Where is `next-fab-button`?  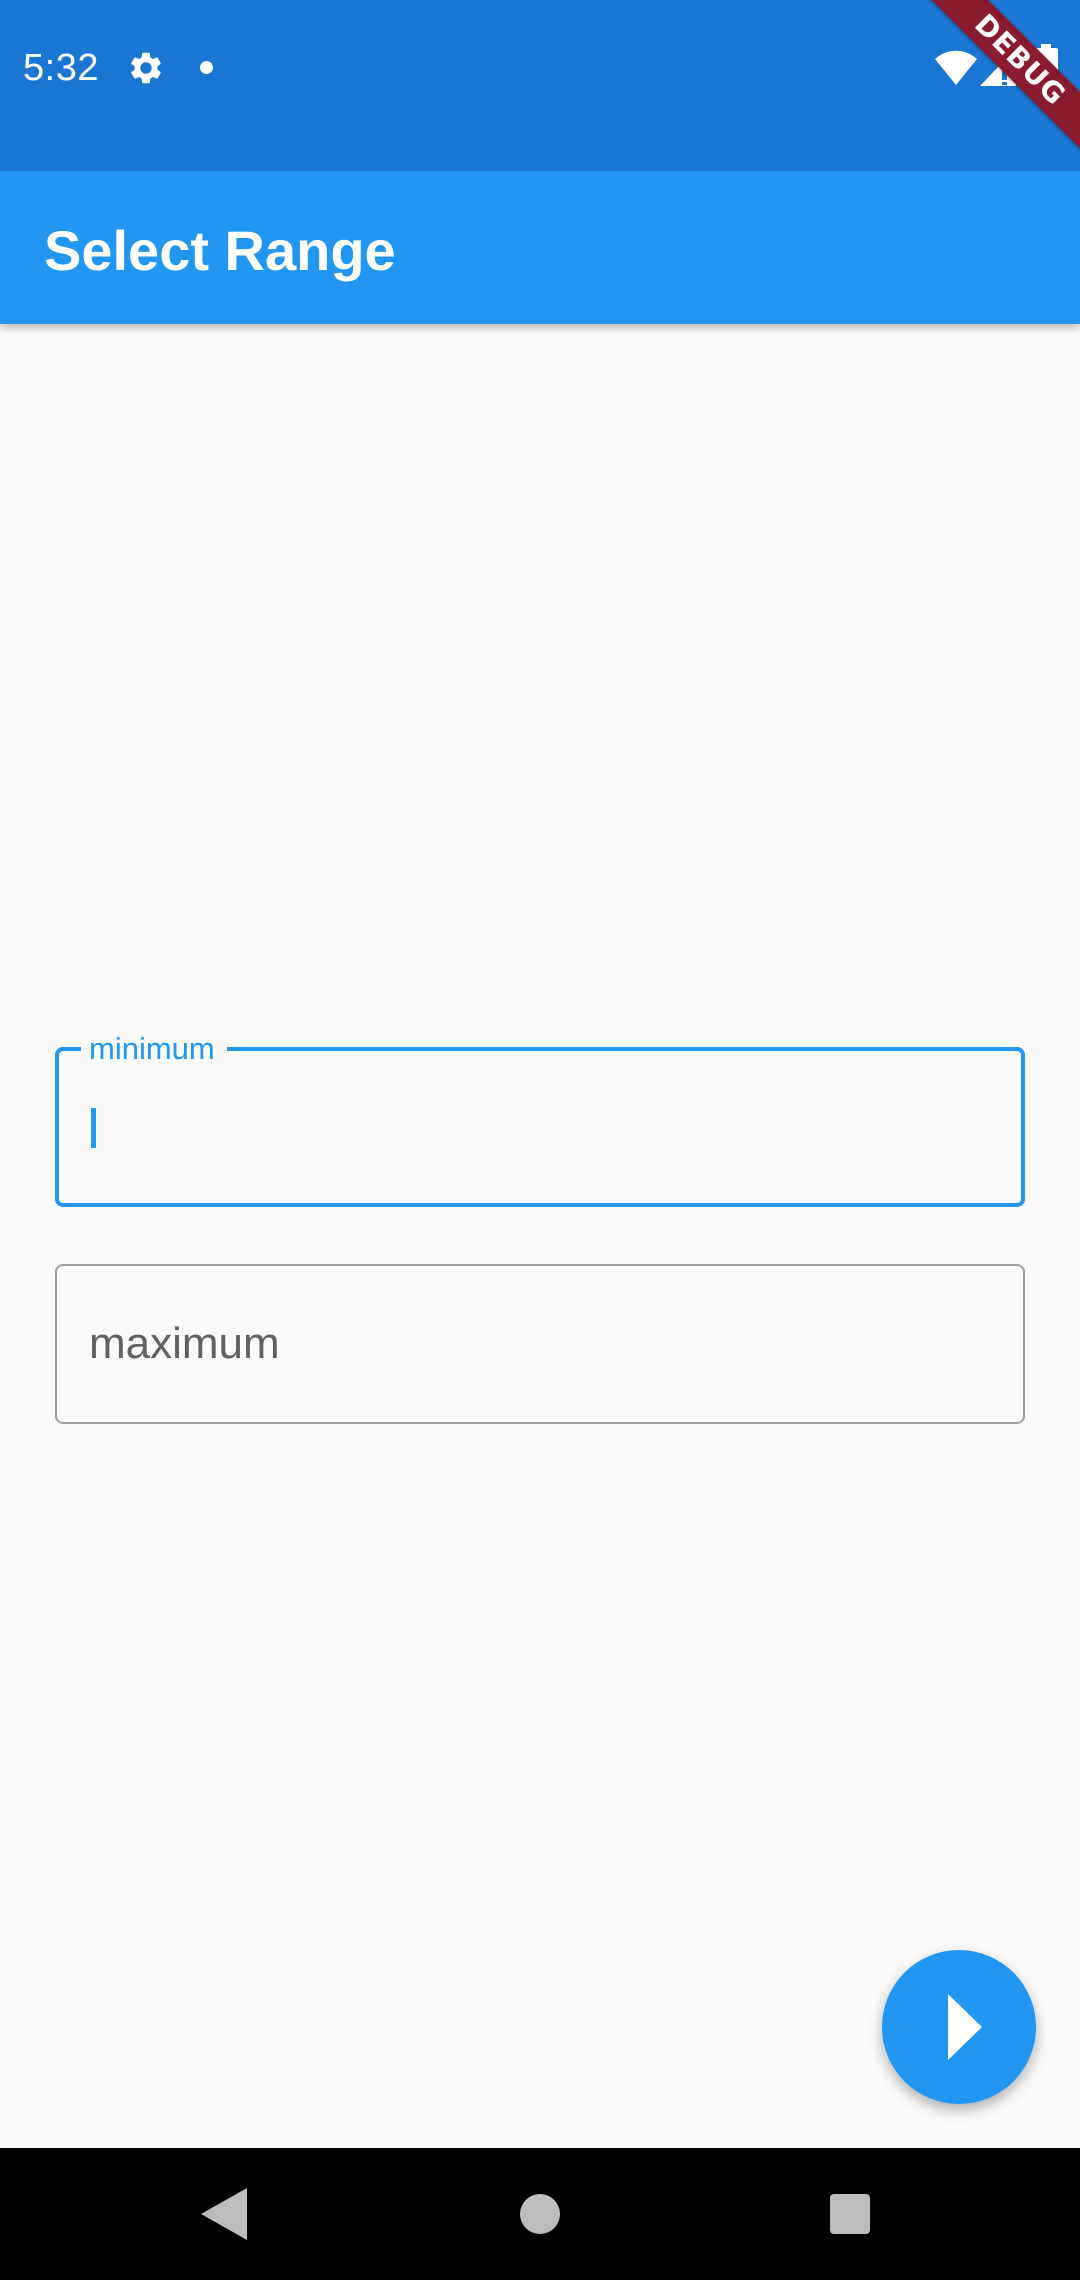
next-fab-button is located at coordinates (959, 2027).